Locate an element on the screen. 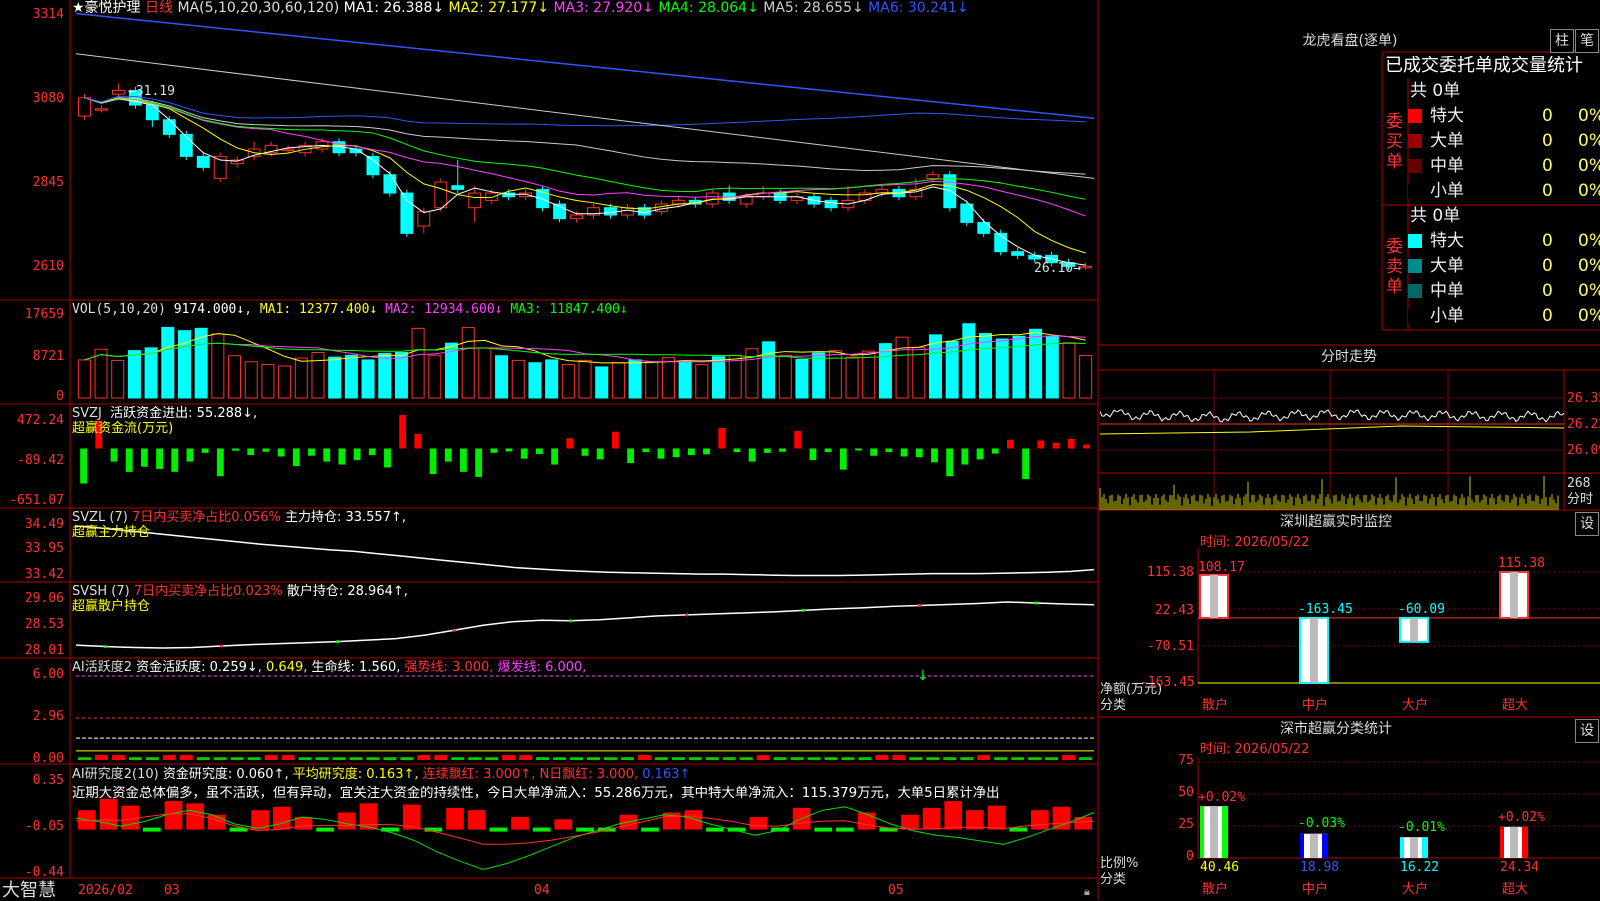 Image resolution: width=1600 pixels, height=901 pixels. buy-row-1: 大单 0 0% is located at coordinates (1504, 141).